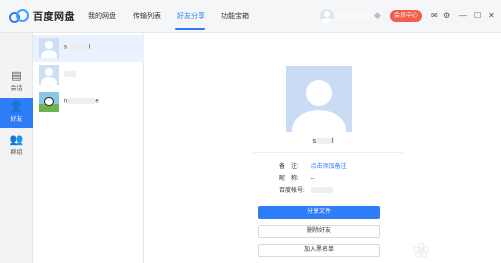  Describe the element at coordinates (319, 250) in the screenshot. I see `add-to-blacklist-button: 加入黑名单` at that location.